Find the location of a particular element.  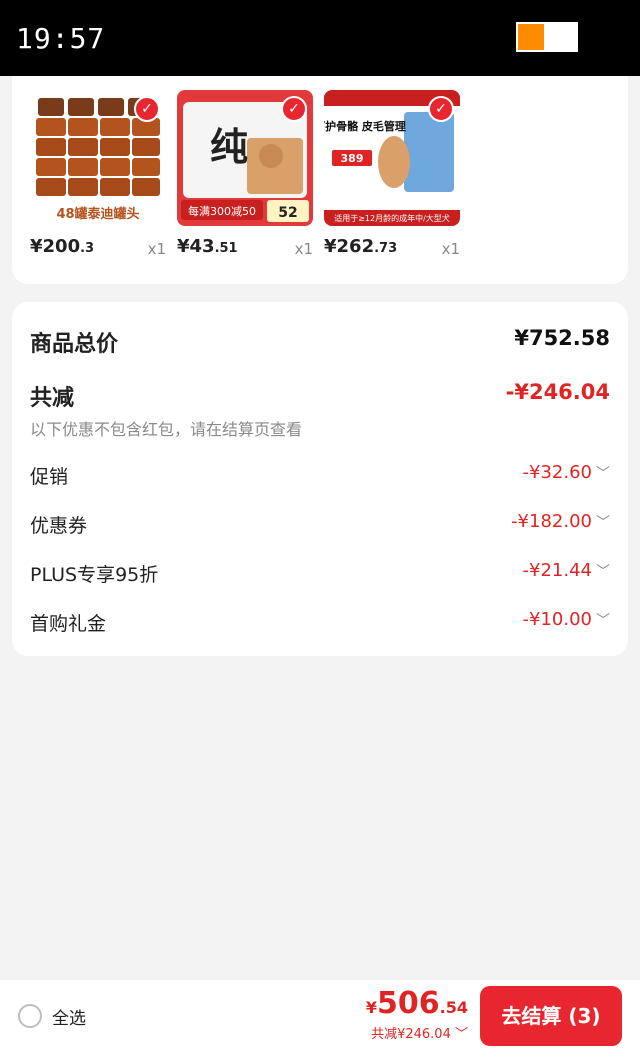

product-thumbnail: 纯 每满300减50 52 ✓ is located at coordinates (245, 158).